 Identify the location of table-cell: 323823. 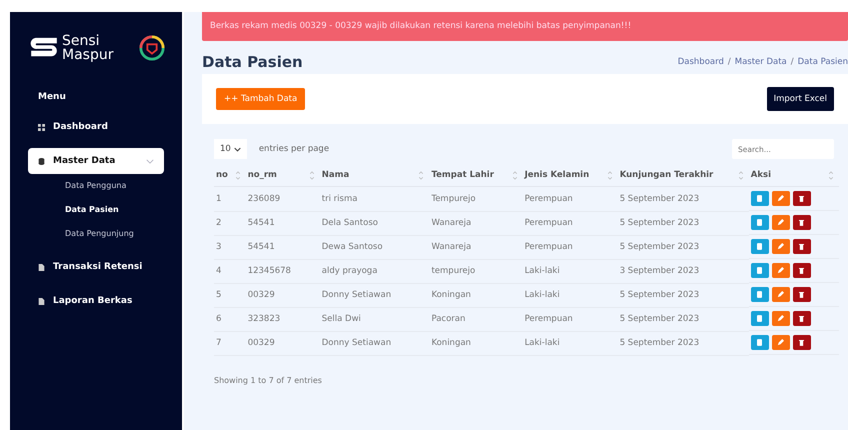
(283, 319).